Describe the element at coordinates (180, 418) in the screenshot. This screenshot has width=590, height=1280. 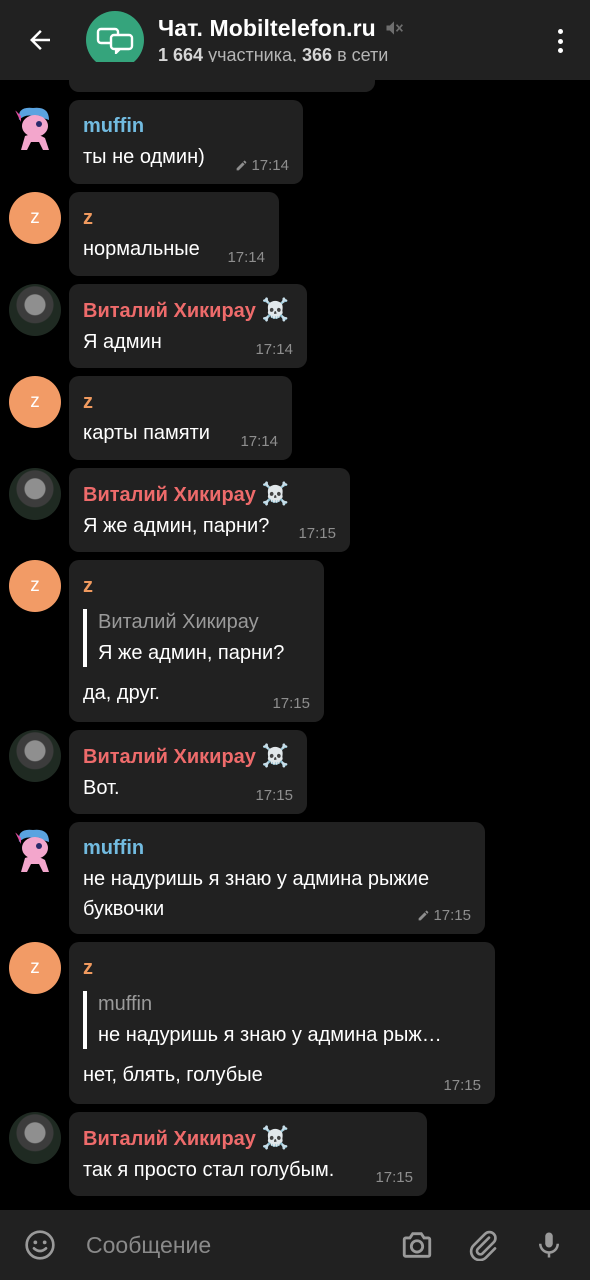
I see `message-bubble: z карты памяти 17:14` at that location.